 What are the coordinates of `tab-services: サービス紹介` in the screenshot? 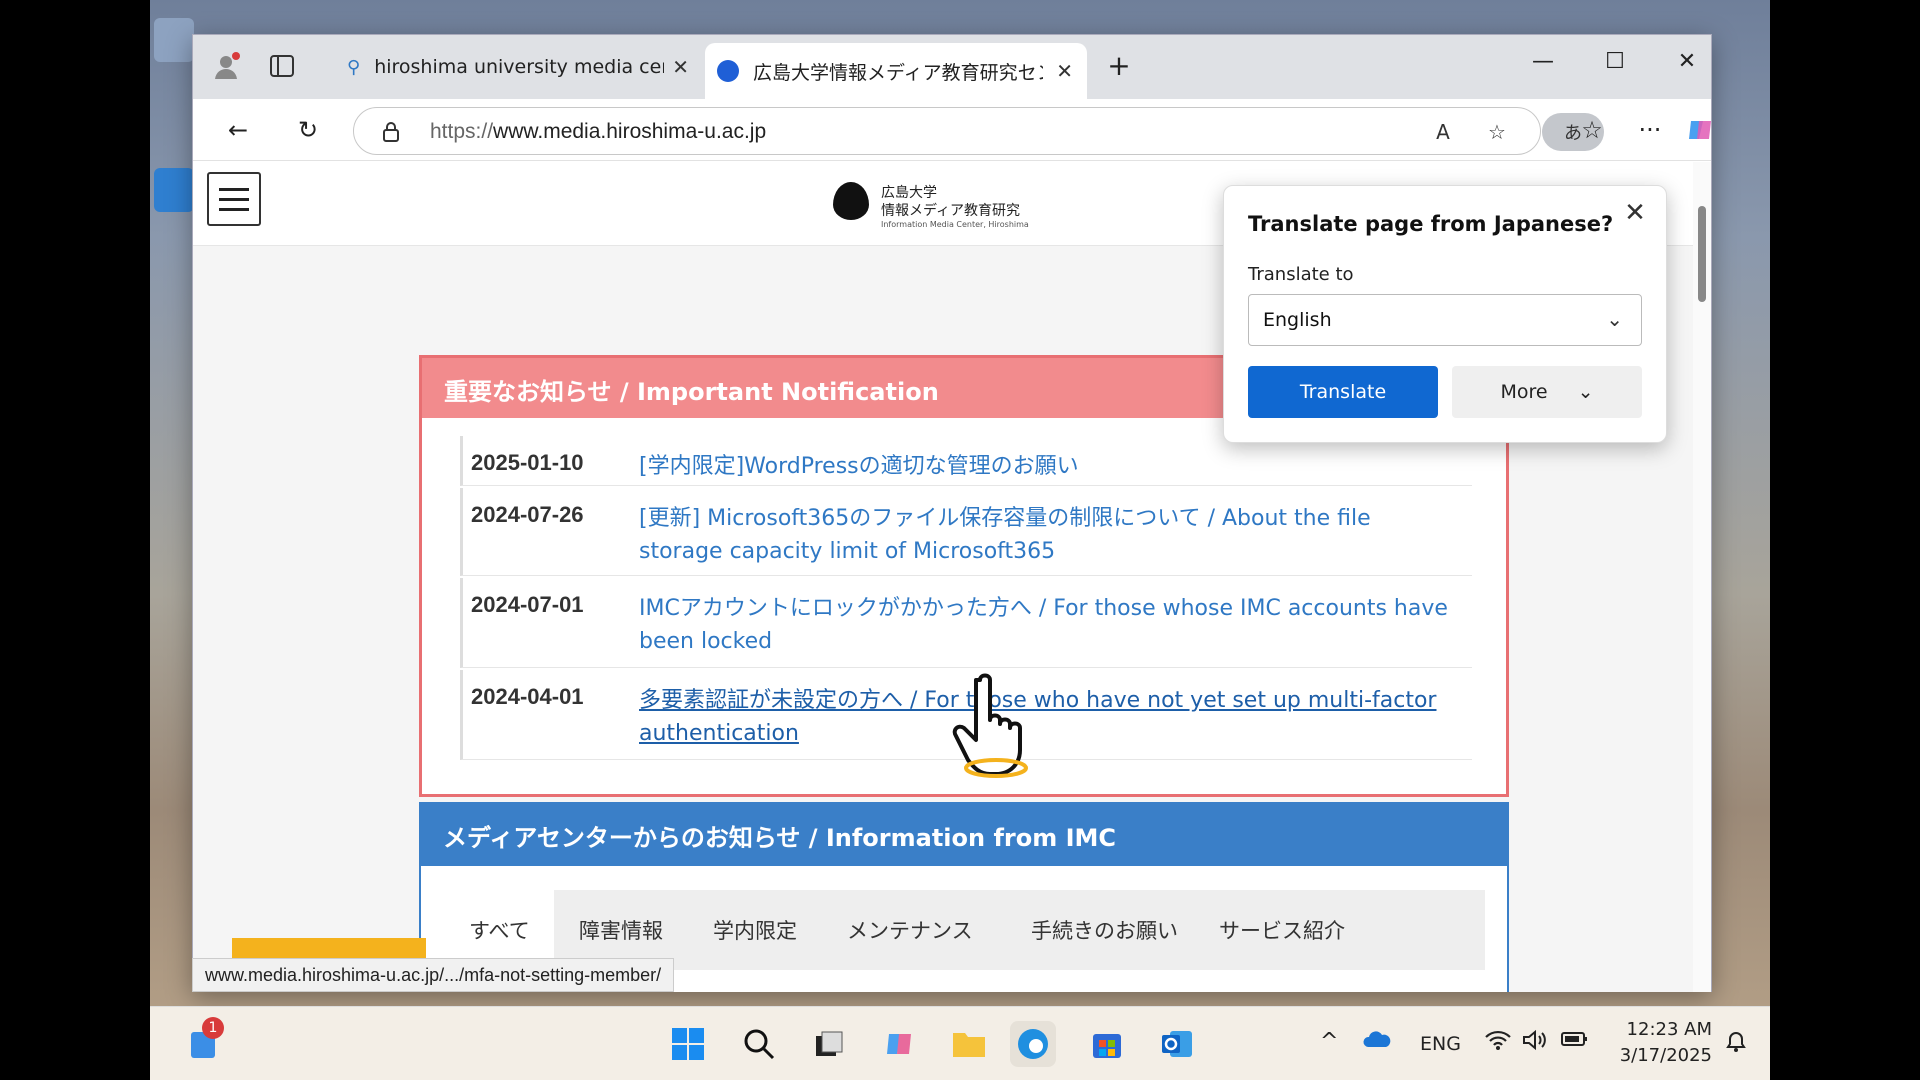 It's located at (1282, 930).